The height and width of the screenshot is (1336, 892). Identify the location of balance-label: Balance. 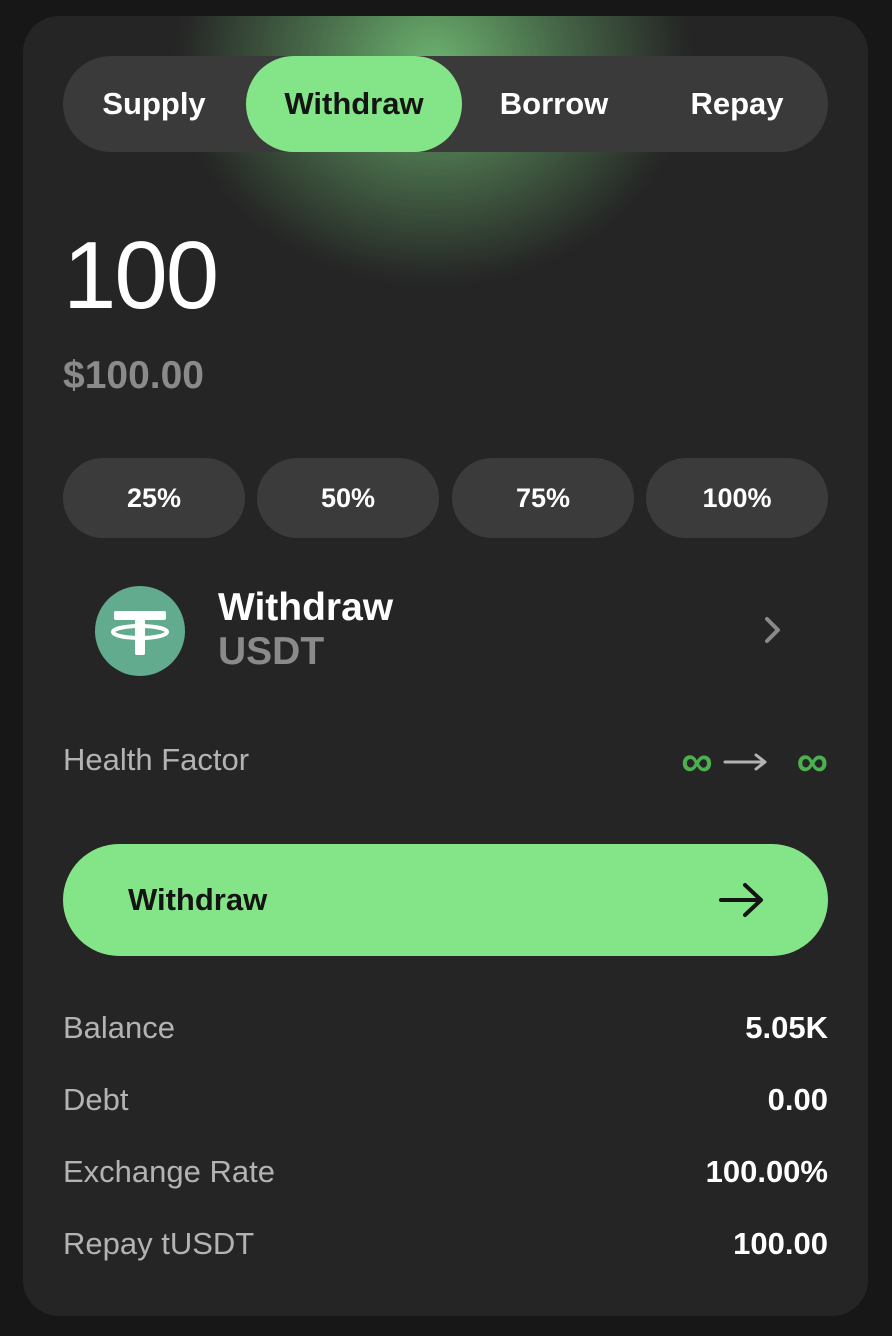
(119, 1027).